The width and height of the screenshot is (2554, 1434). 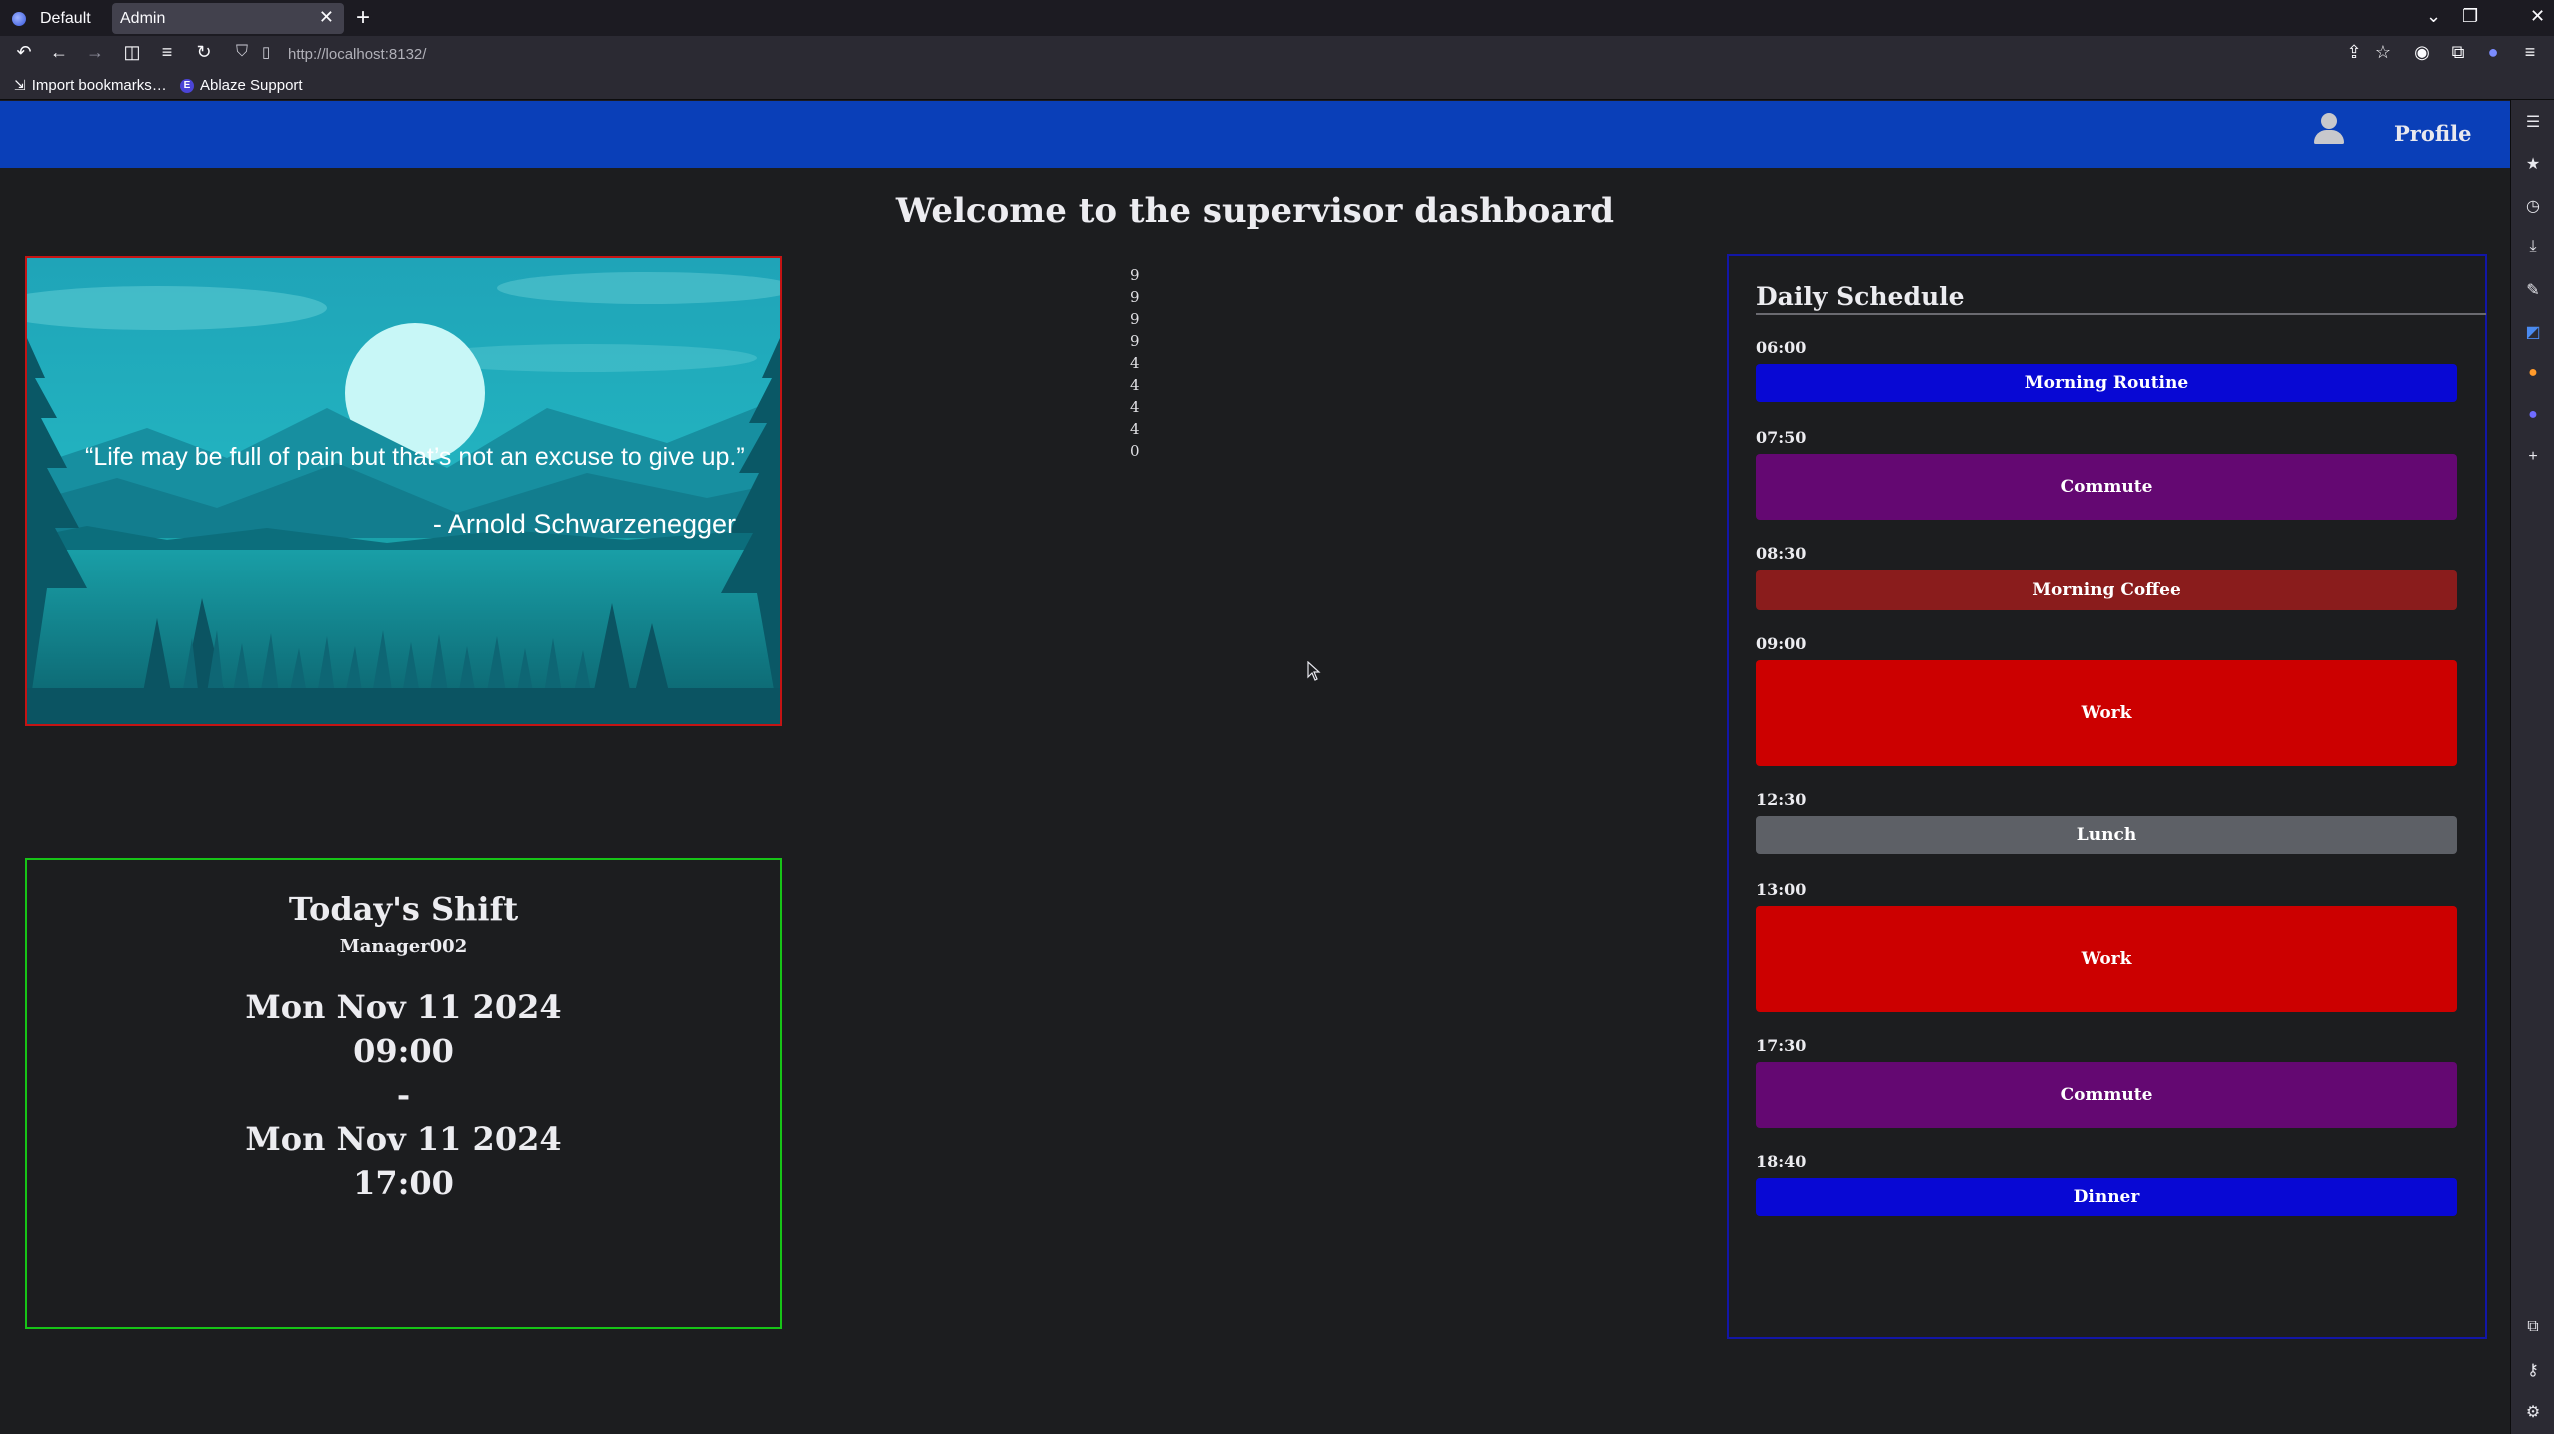 I want to click on profile-link: Profile, so click(x=2432, y=133).